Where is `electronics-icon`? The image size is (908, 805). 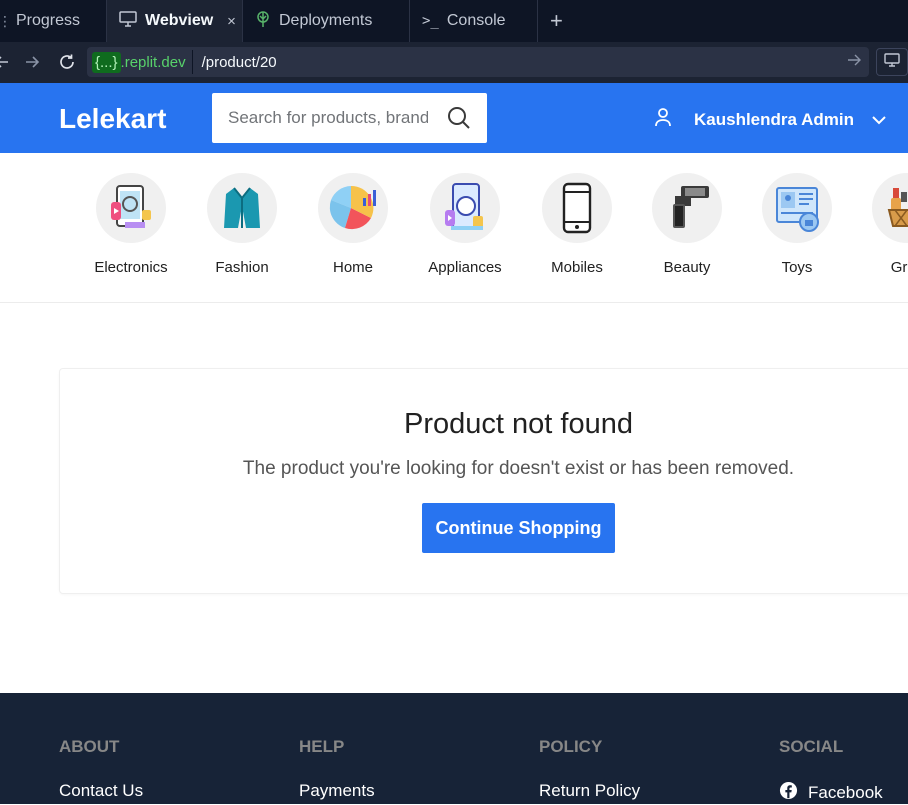 electronics-icon is located at coordinates (131, 208).